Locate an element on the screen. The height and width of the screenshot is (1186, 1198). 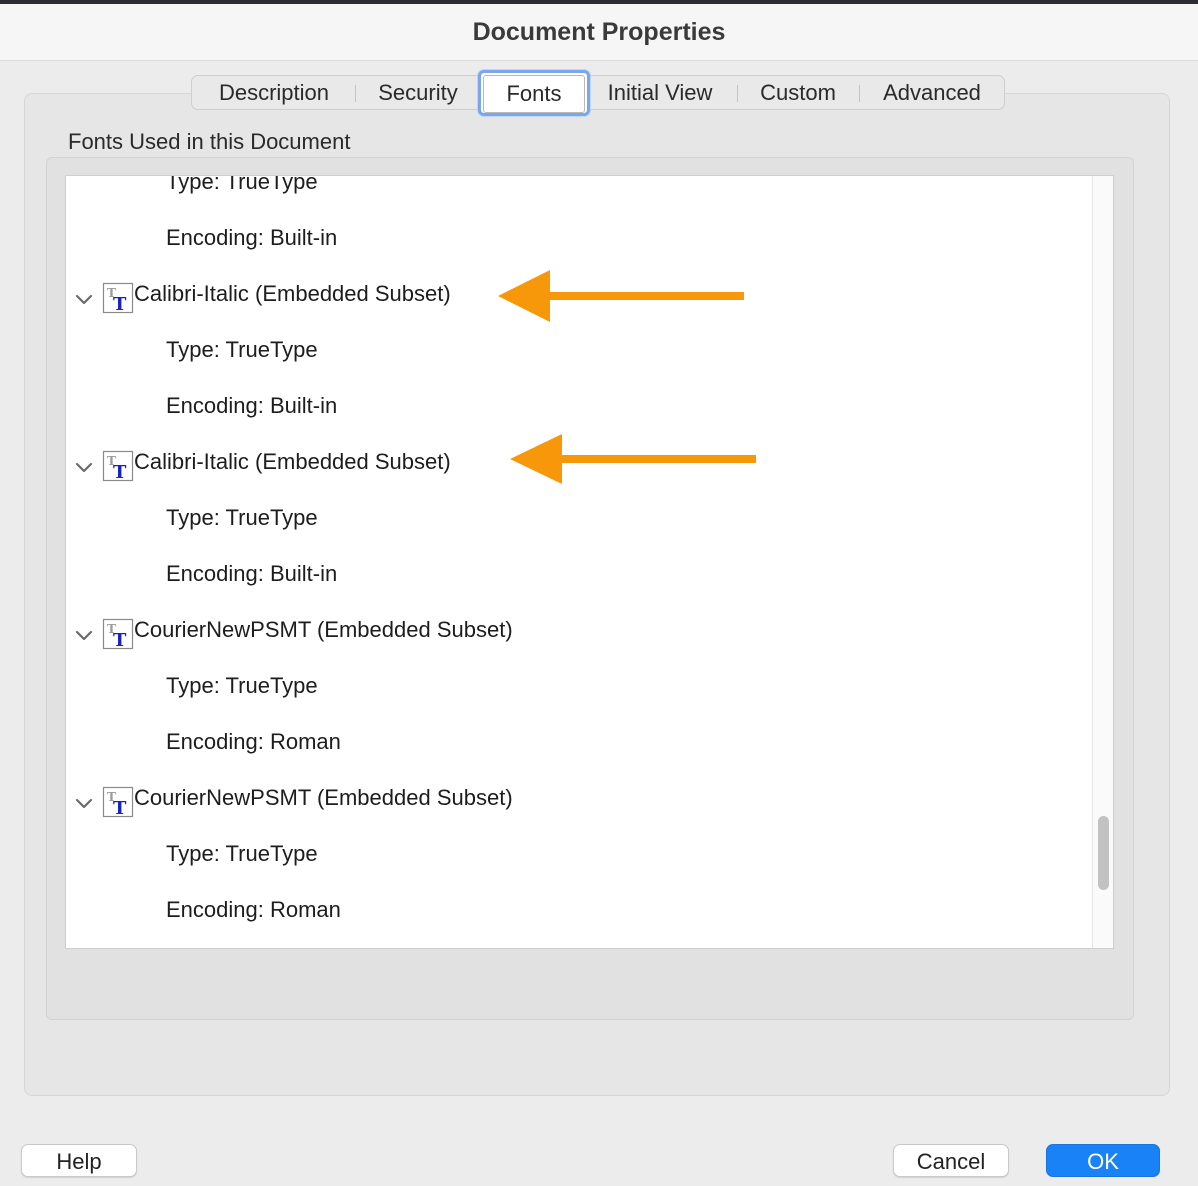
list-item: Encoding: Built-in is located at coordinates (576, 588).